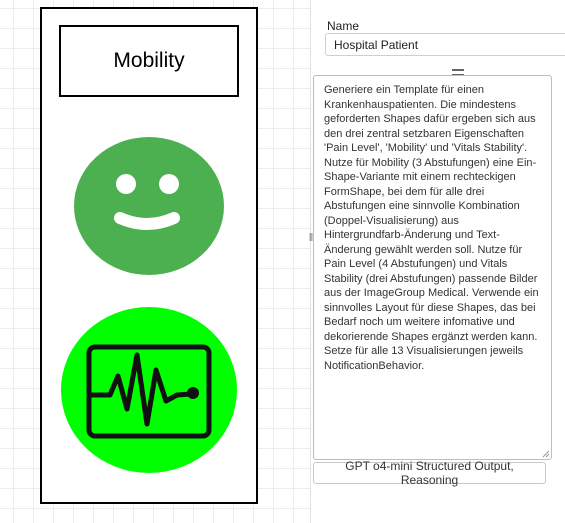 This screenshot has width=565, height=523. I want to click on right-eye, so click(169, 184).